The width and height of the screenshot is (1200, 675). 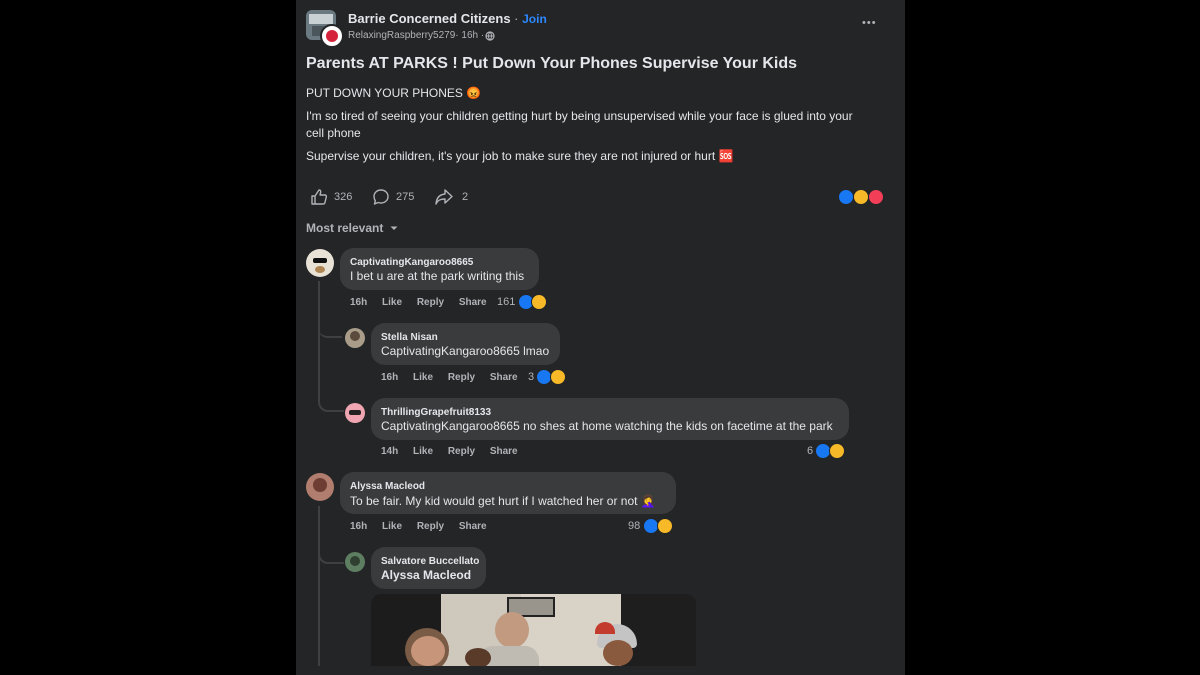 I want to click on post-body-line-3: cell phone, so click(x=333, y=133).